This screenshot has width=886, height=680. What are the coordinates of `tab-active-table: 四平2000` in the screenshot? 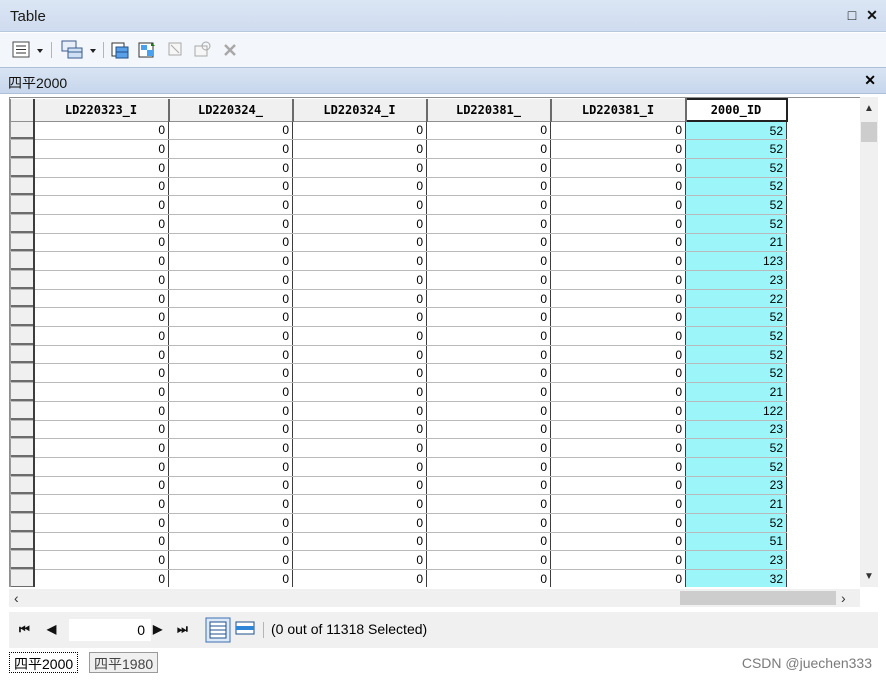 It's located at (44, 662).